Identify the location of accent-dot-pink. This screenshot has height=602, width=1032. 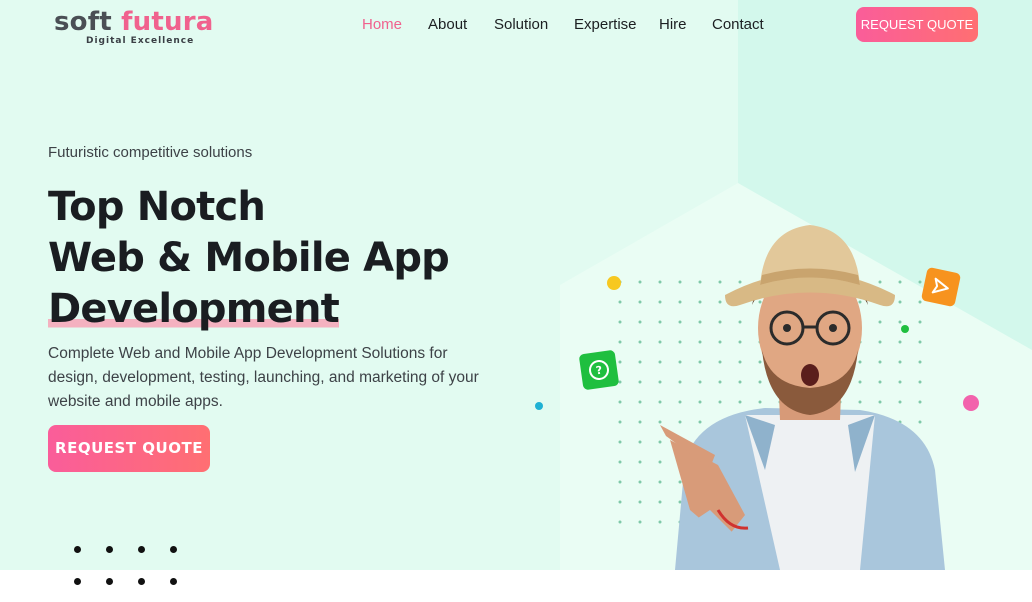
(971, 403).